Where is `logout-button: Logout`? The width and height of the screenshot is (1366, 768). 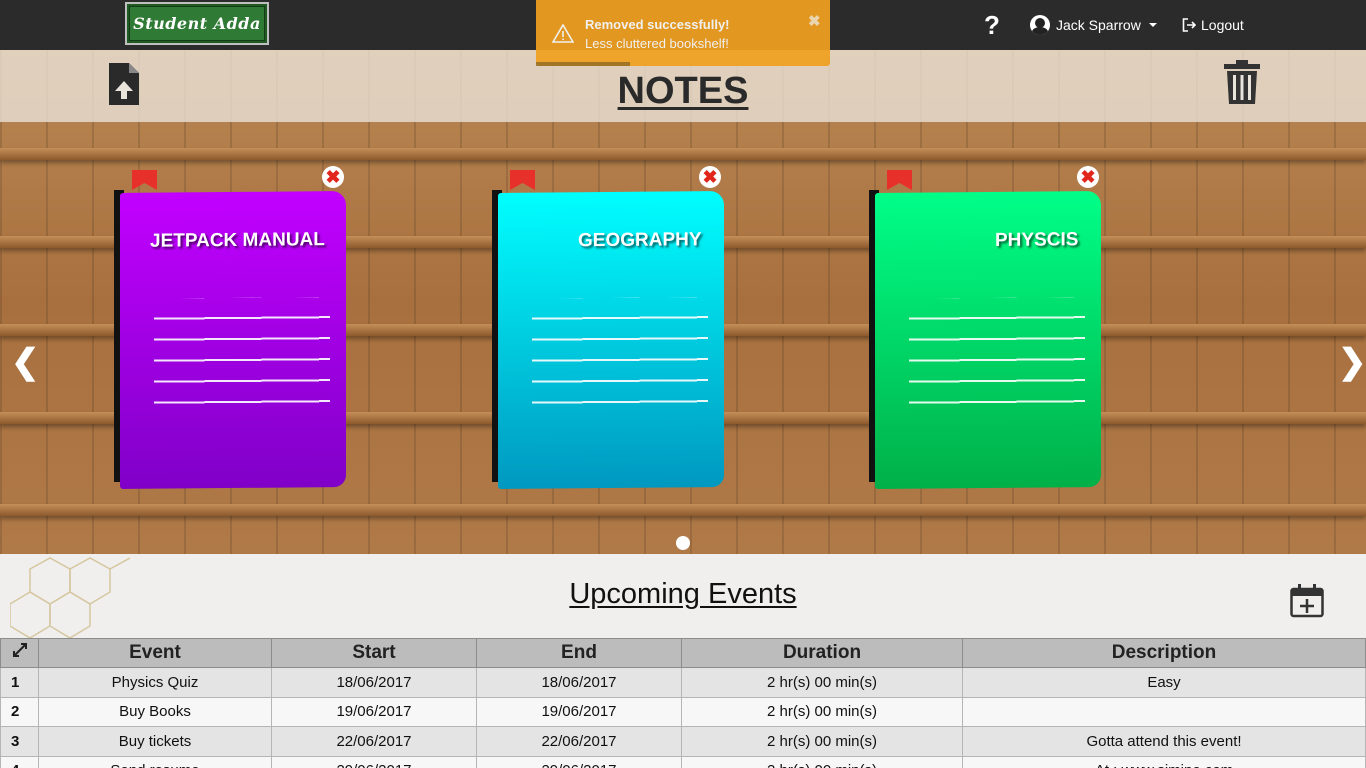 logout-button: Logout is located at coordinates (1213, 25).